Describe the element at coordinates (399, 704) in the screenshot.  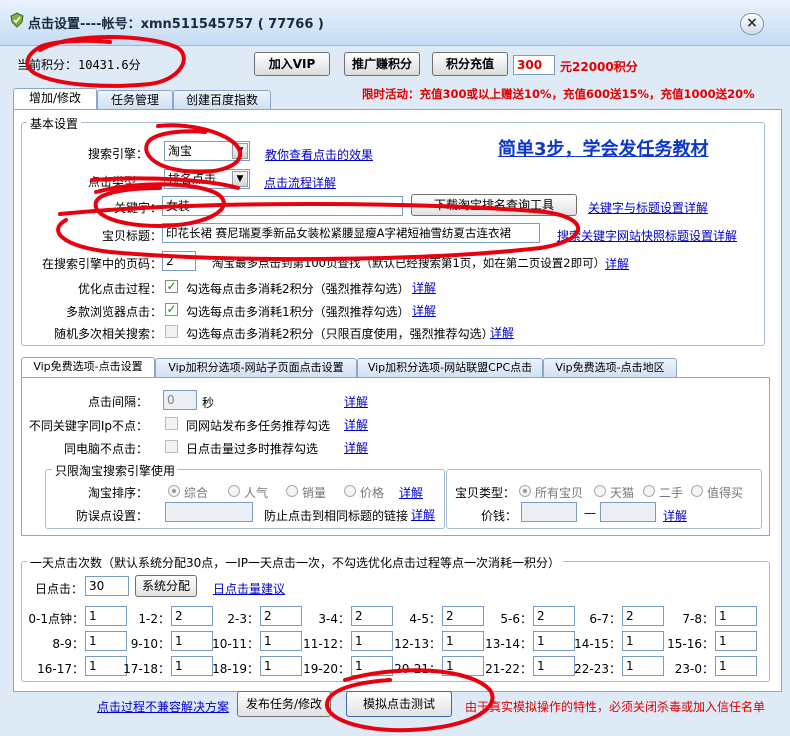
I see `simulate-click-test-button: 模拟点击测试` at that location.